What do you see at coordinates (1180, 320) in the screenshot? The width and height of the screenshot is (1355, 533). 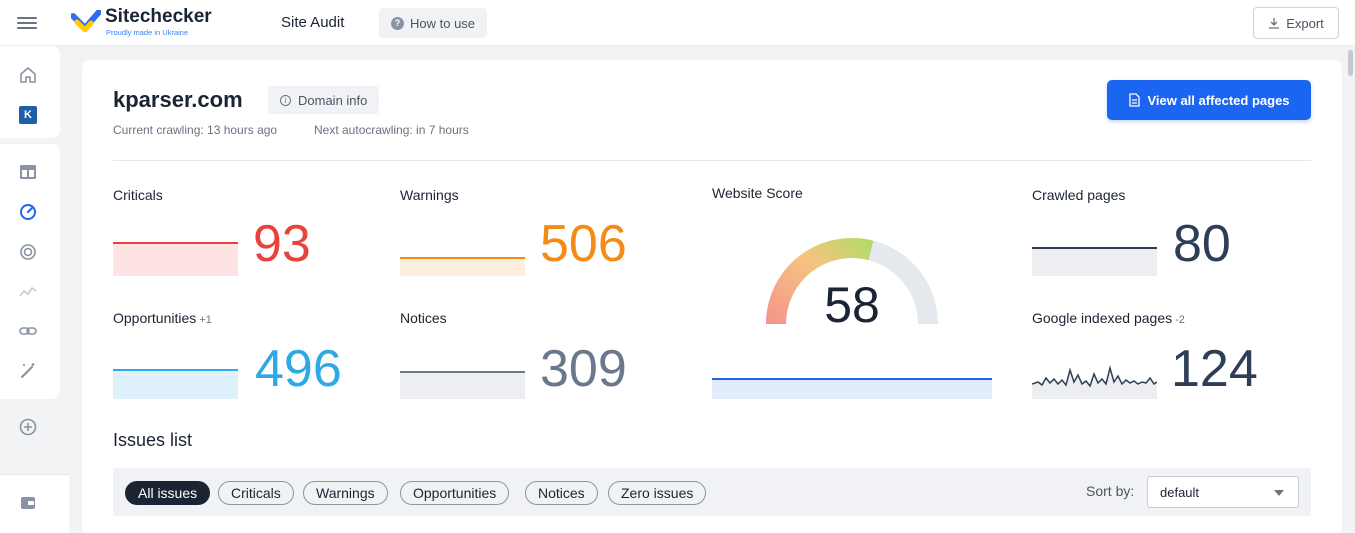 I see `google-indexed-delta: -2` at bounding box center [1180, 320].